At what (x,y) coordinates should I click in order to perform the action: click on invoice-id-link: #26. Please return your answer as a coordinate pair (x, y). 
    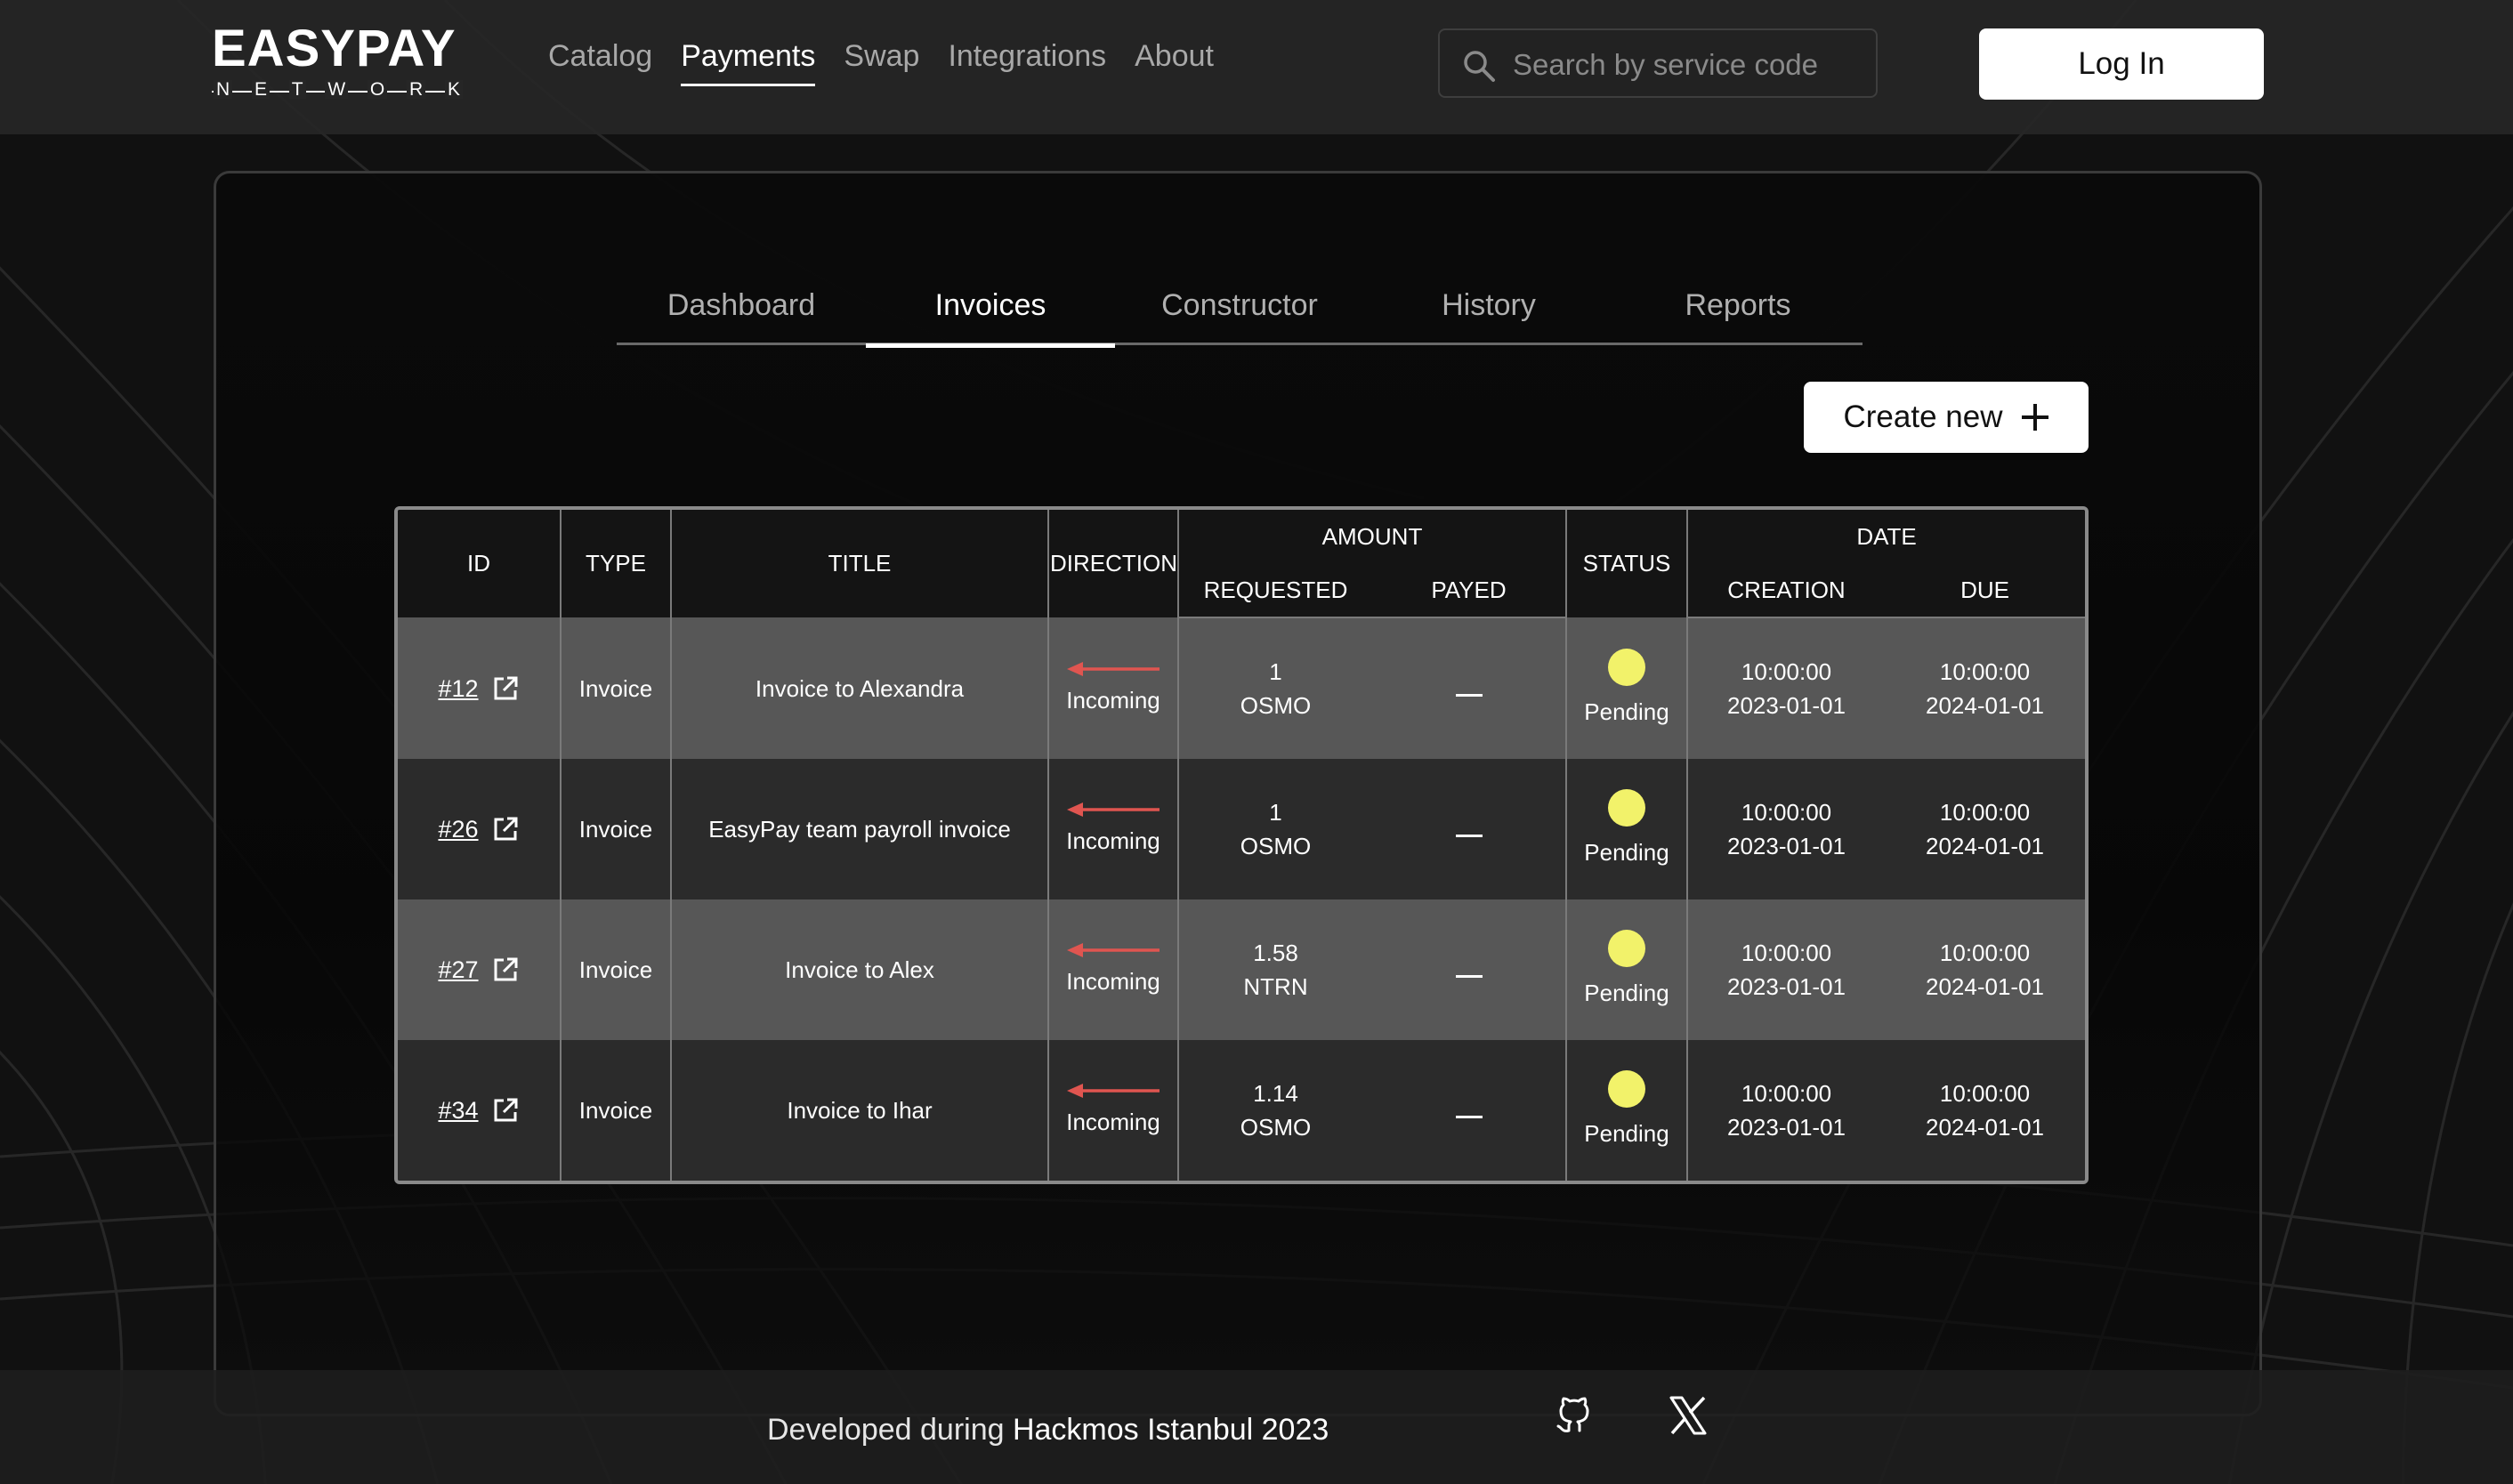
    Looking at the image, I should click on (478, 829).